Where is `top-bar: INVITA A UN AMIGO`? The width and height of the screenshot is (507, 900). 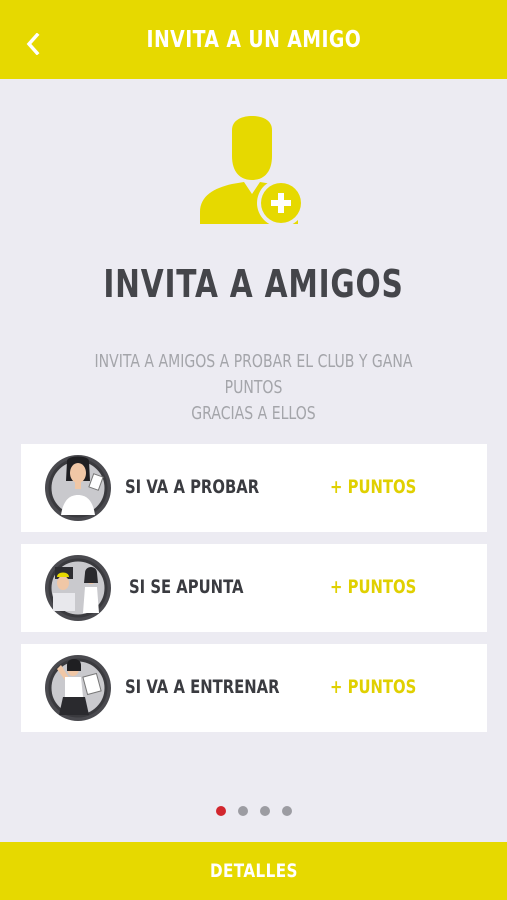 top-bar: INVITA A UN AMIGO is located at coordinates (253, 39).